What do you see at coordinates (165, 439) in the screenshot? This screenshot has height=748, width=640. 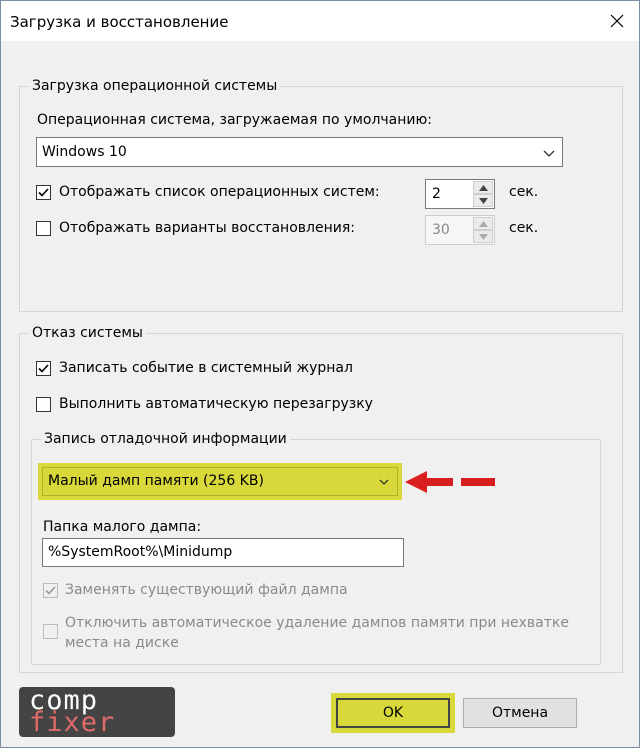 I see `debug-info-group-label: Запись отладочной информации` at bounding box center [165, 439].